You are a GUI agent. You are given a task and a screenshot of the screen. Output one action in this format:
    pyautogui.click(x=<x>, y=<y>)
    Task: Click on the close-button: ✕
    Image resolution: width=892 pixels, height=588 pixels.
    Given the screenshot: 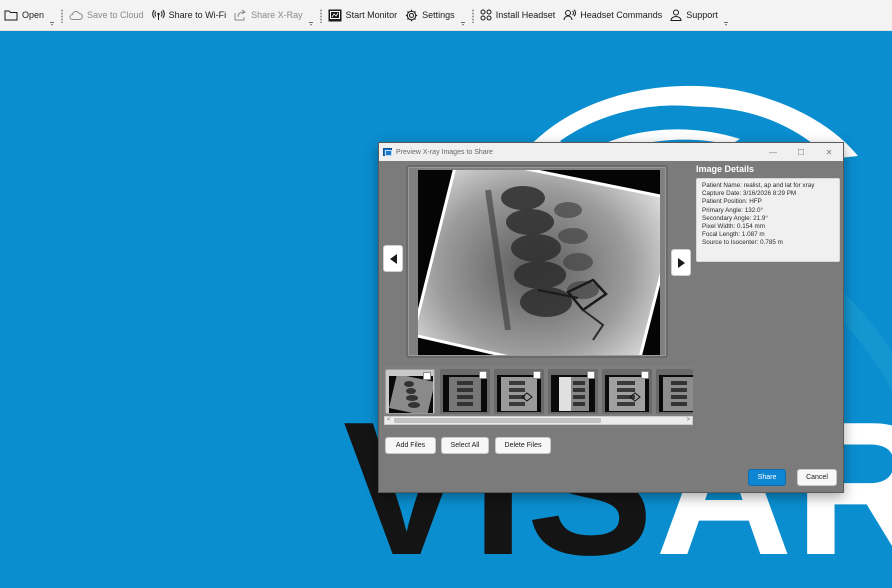 What is the action you would take?
    pyautogui.click(x=829, y=152)
    